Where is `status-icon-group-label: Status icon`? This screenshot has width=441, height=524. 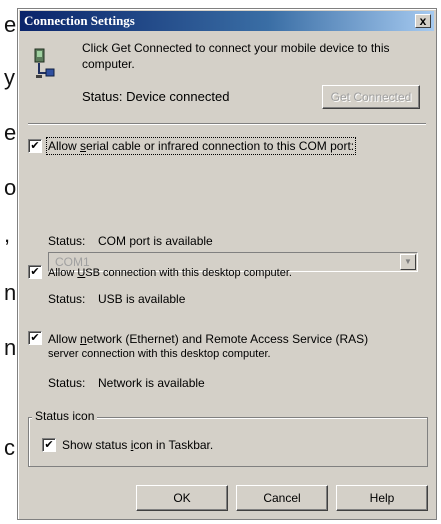 status-icon-group-label: Status icon is located at coordinates (65, 416).